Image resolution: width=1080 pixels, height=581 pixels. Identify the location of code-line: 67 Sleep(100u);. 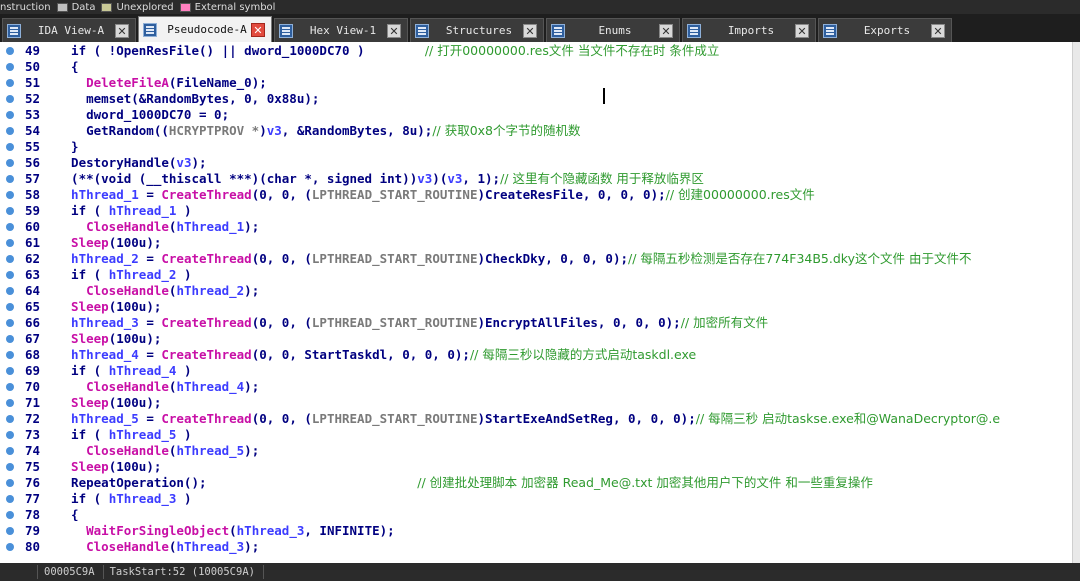
(536, 339).